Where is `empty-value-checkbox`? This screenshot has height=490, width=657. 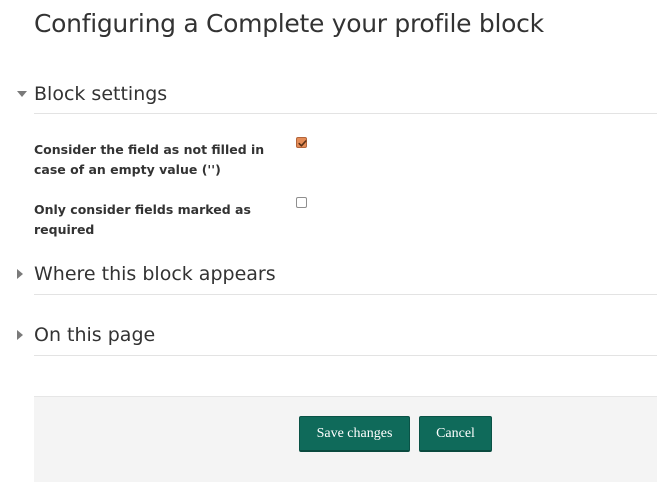
empty-value-checkbox is located at coordinates (301, 142).